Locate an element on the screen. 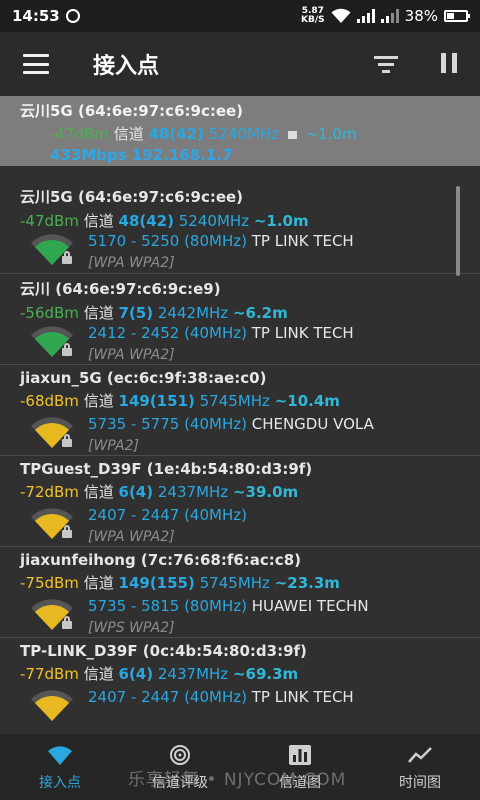 Image resolution: width=480 pixels, height=800 pixels. nav-item-access-points: 接入点 is located at coordinates (60, 767).